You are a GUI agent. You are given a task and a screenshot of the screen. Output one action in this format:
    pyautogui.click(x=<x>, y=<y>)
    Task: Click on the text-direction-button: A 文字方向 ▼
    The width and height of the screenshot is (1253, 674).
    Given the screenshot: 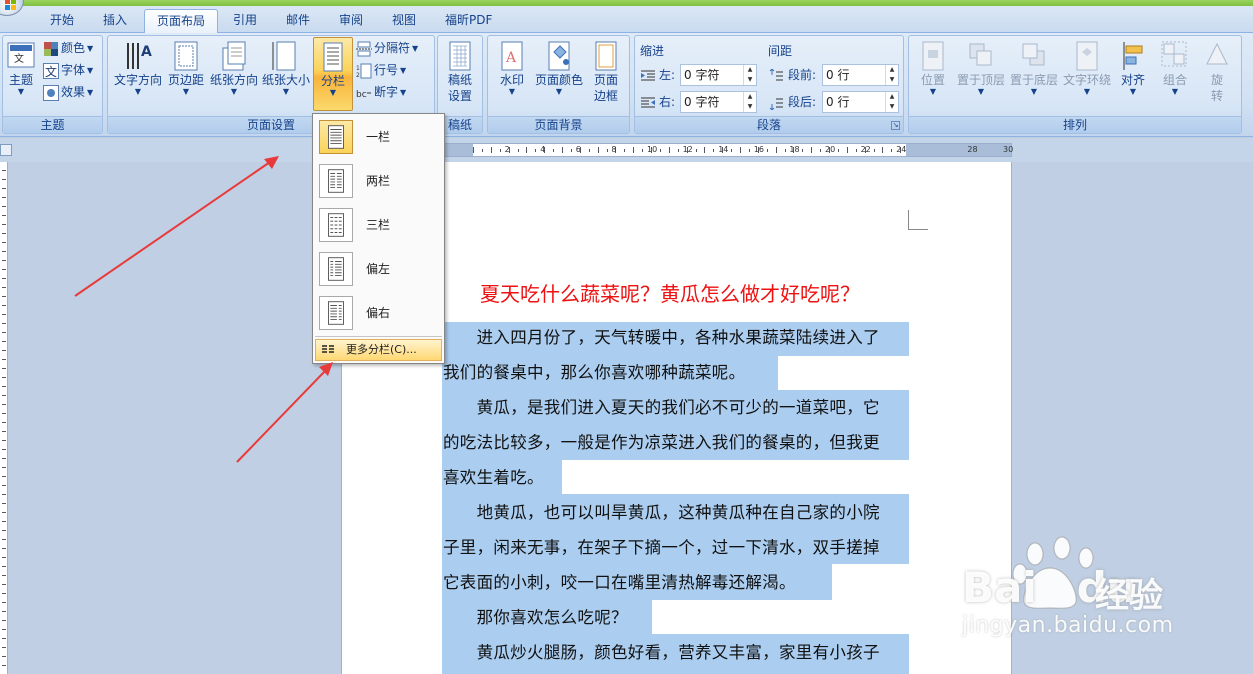 What is the action you would take?
    pyautogui.click(x=138, y=68)
    